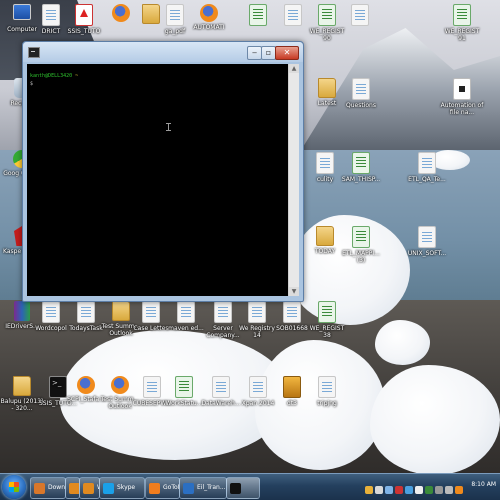 Image resolution: width=500 pixels, height=500 pixels. What do you see at coordinates (414, 487) in the screenshot?
I see `system-tray` at bounding box center [414, 487].